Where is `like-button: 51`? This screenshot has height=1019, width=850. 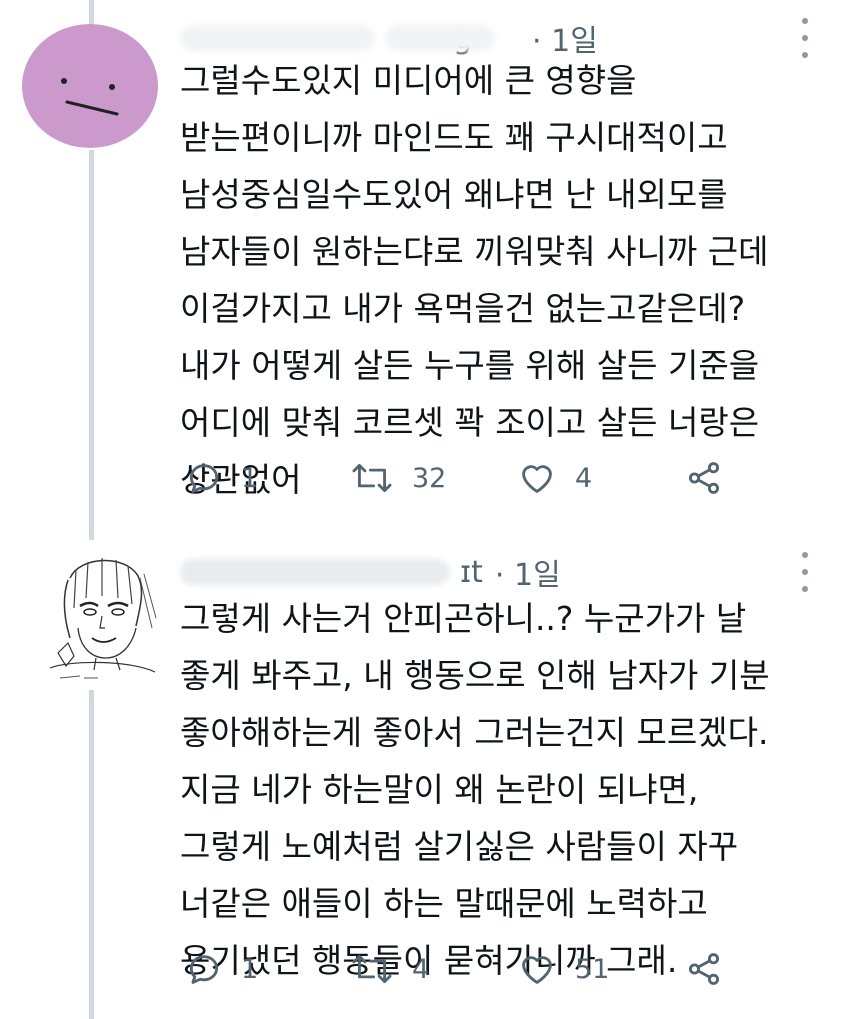 like-button: 51 is located at coordinates (563, 969).